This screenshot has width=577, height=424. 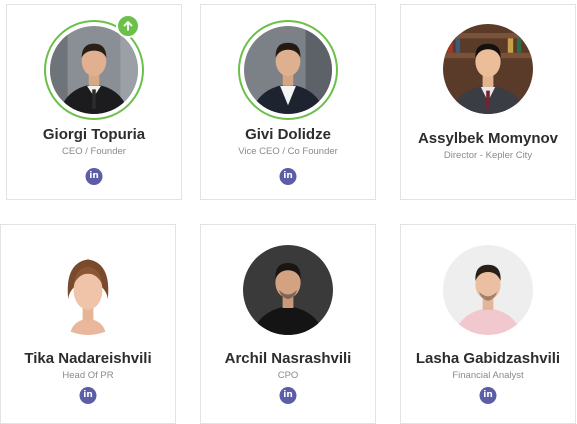 I want to click on team-card-tika-nadareishvili: Tika Nadareishvili Head Of PR in, so click(x=88, y=324).